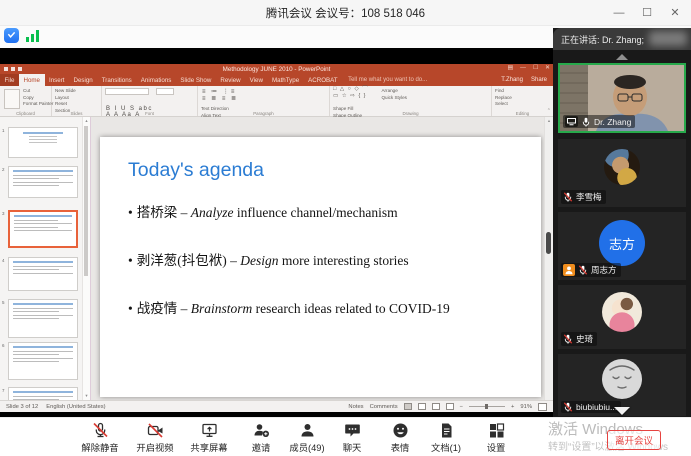  I want to click on paste-button, so click(12, 99).